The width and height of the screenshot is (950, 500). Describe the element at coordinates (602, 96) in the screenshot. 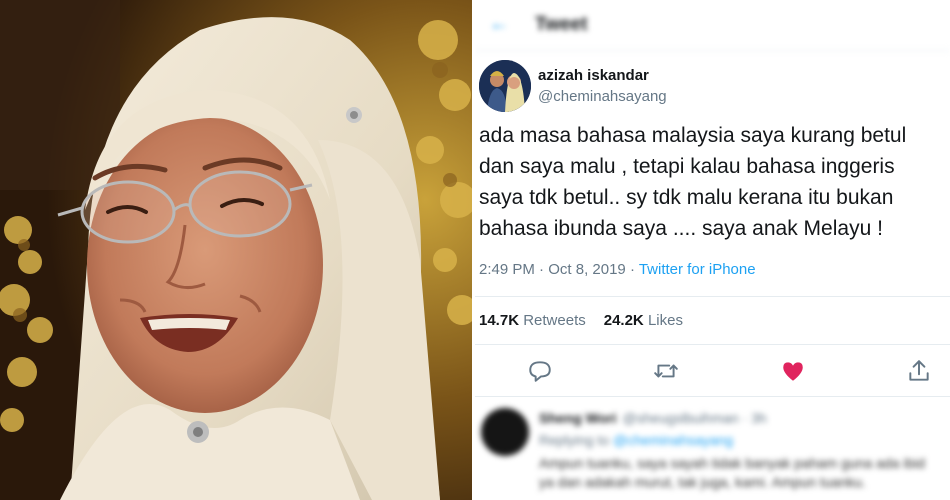

I see `user-handle: @cheminahsayang` at that location.